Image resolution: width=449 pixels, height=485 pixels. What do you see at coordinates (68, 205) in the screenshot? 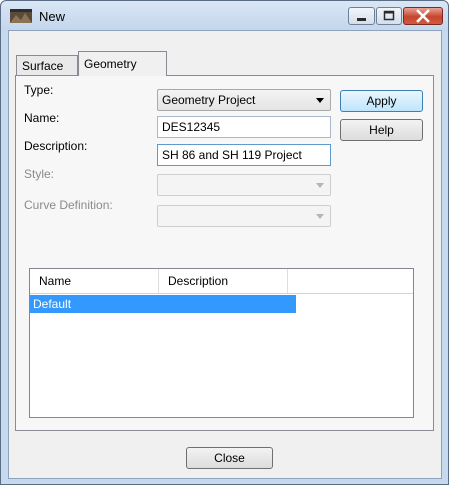
I see `curve-definition-label: Curve Definition:` at bounding box center [68, 205].